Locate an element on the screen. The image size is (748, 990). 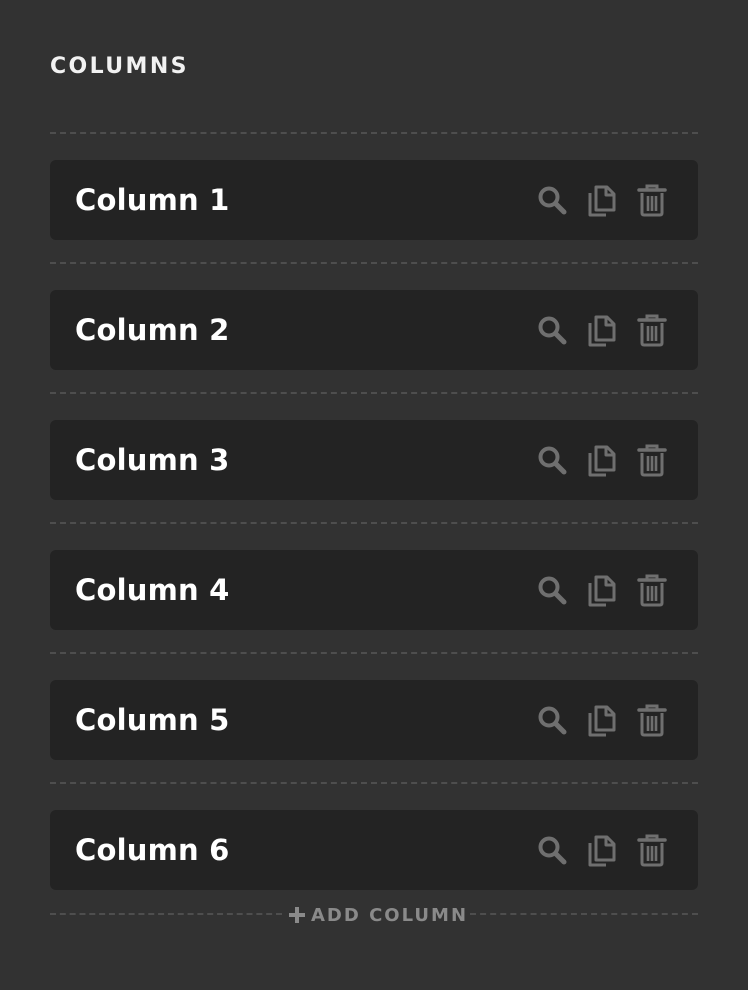
column-label: Column 2 is located at coordinates (152, 330).